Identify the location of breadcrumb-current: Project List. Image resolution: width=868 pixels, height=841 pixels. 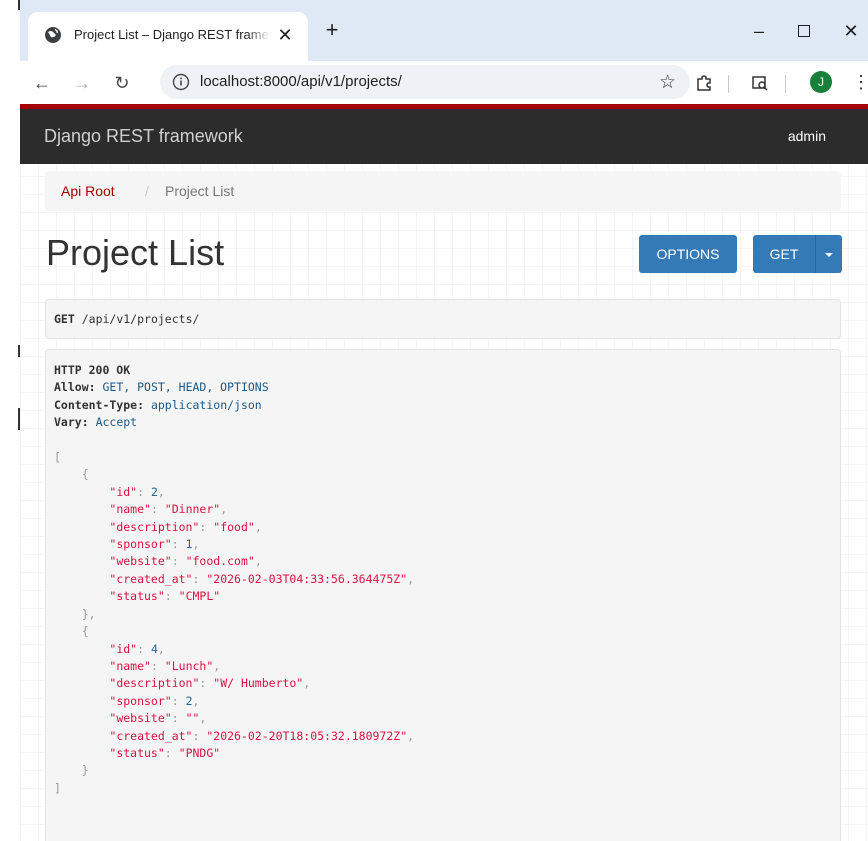
(200, 191).